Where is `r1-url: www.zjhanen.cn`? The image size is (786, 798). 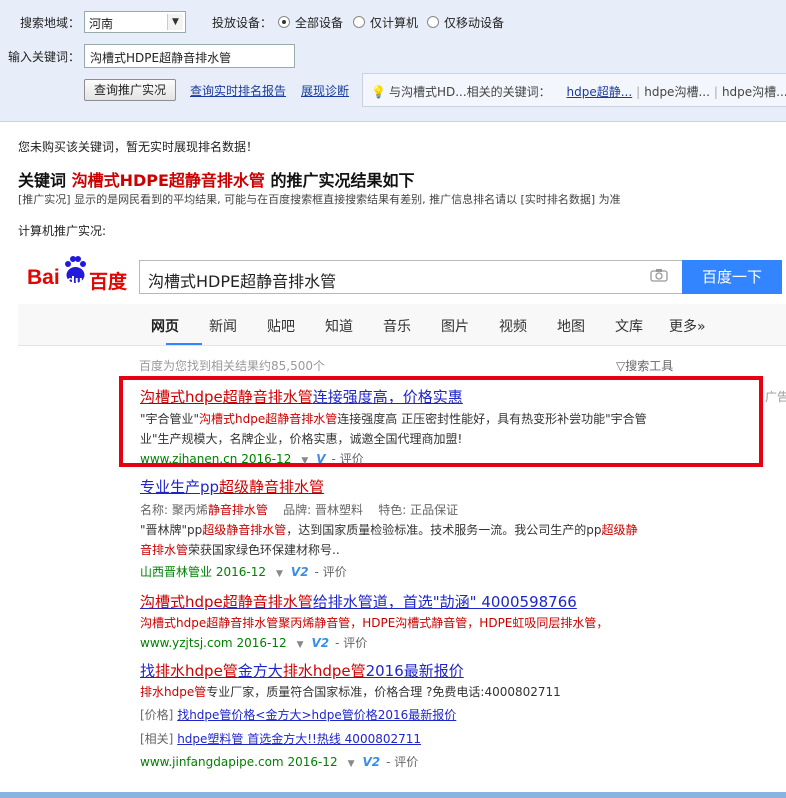
r1-url: www.zjhanen.cn is located at coordinates (188, 459).